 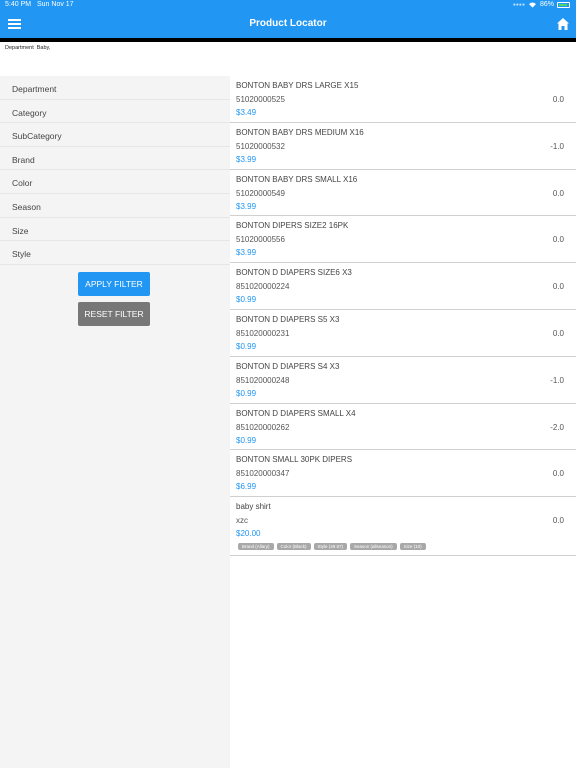 What do you see at coordinates (115, 135) in the screenshot?
I see `filter-subcategory: SubCategory` at bounding box center [115, 135].